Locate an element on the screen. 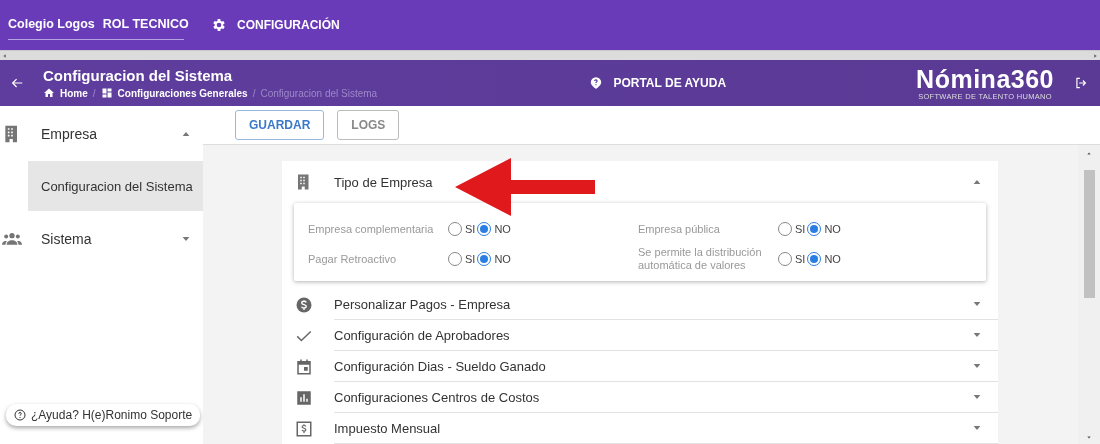 The width and height of the screenshot is (1100, 444). field-label: Se permite la distribución automática de valores is located at coordinates (700, 259).